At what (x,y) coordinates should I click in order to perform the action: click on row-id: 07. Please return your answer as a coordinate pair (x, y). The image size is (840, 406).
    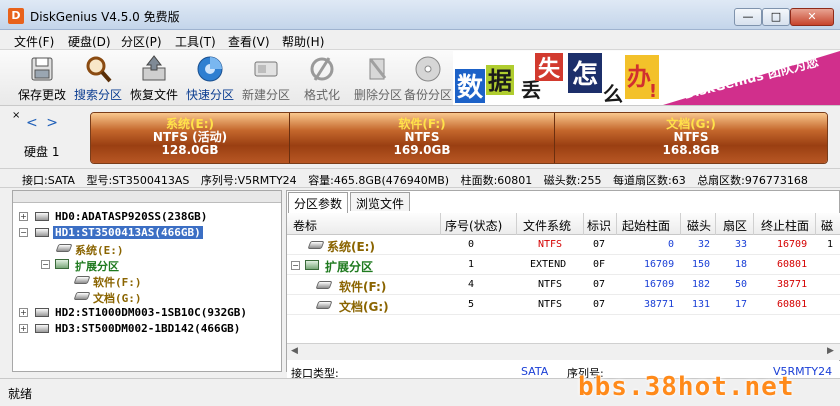
    Looking at the image, I should click on (599, 284).